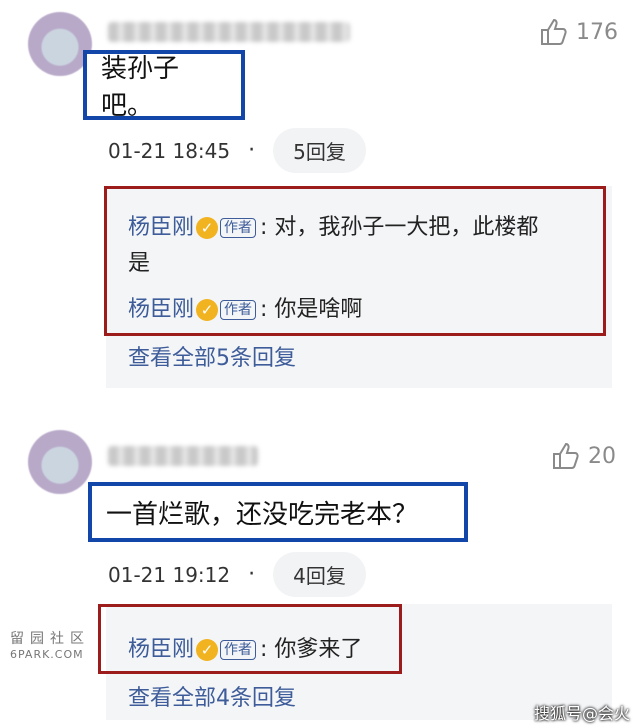 The height and width of the screenshot is (726, 640). I want to click on reply-item: 杨臣刚 ✓ 作者: 你是啥啊, so click(363, 310).